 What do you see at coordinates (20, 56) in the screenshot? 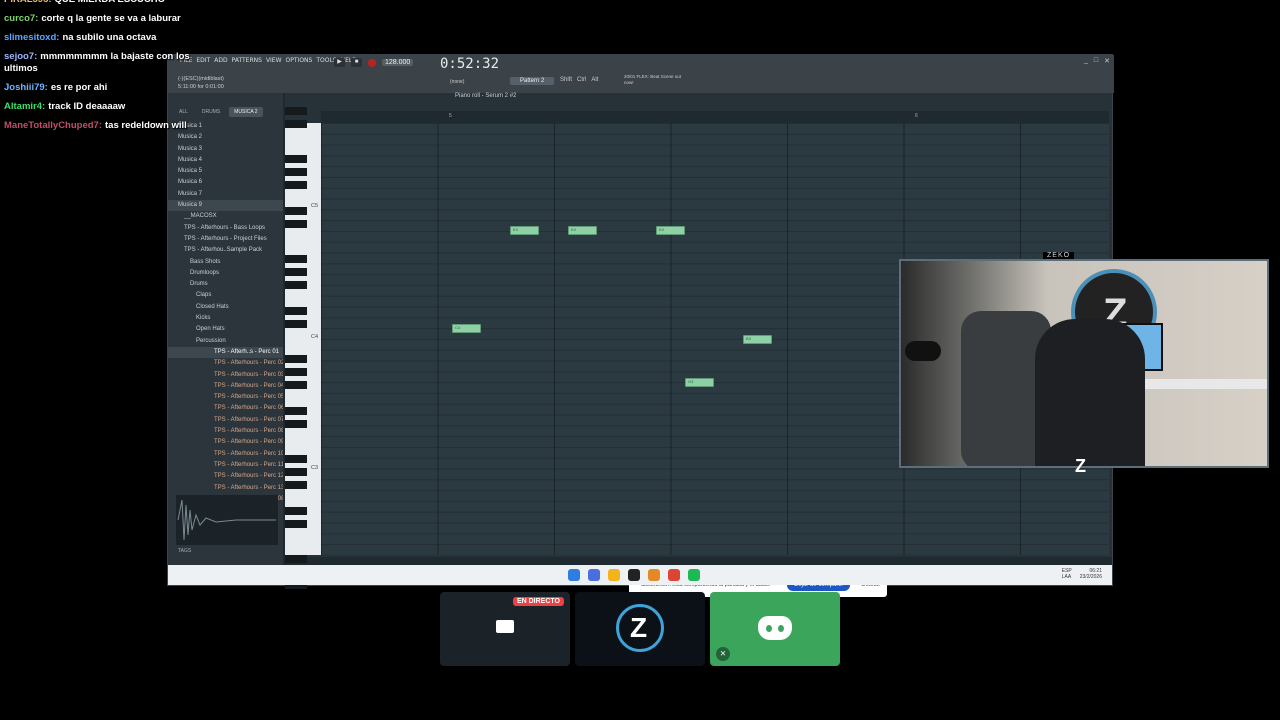
I see `chat-username: sejoo7:` at bounding box center [20, 56].